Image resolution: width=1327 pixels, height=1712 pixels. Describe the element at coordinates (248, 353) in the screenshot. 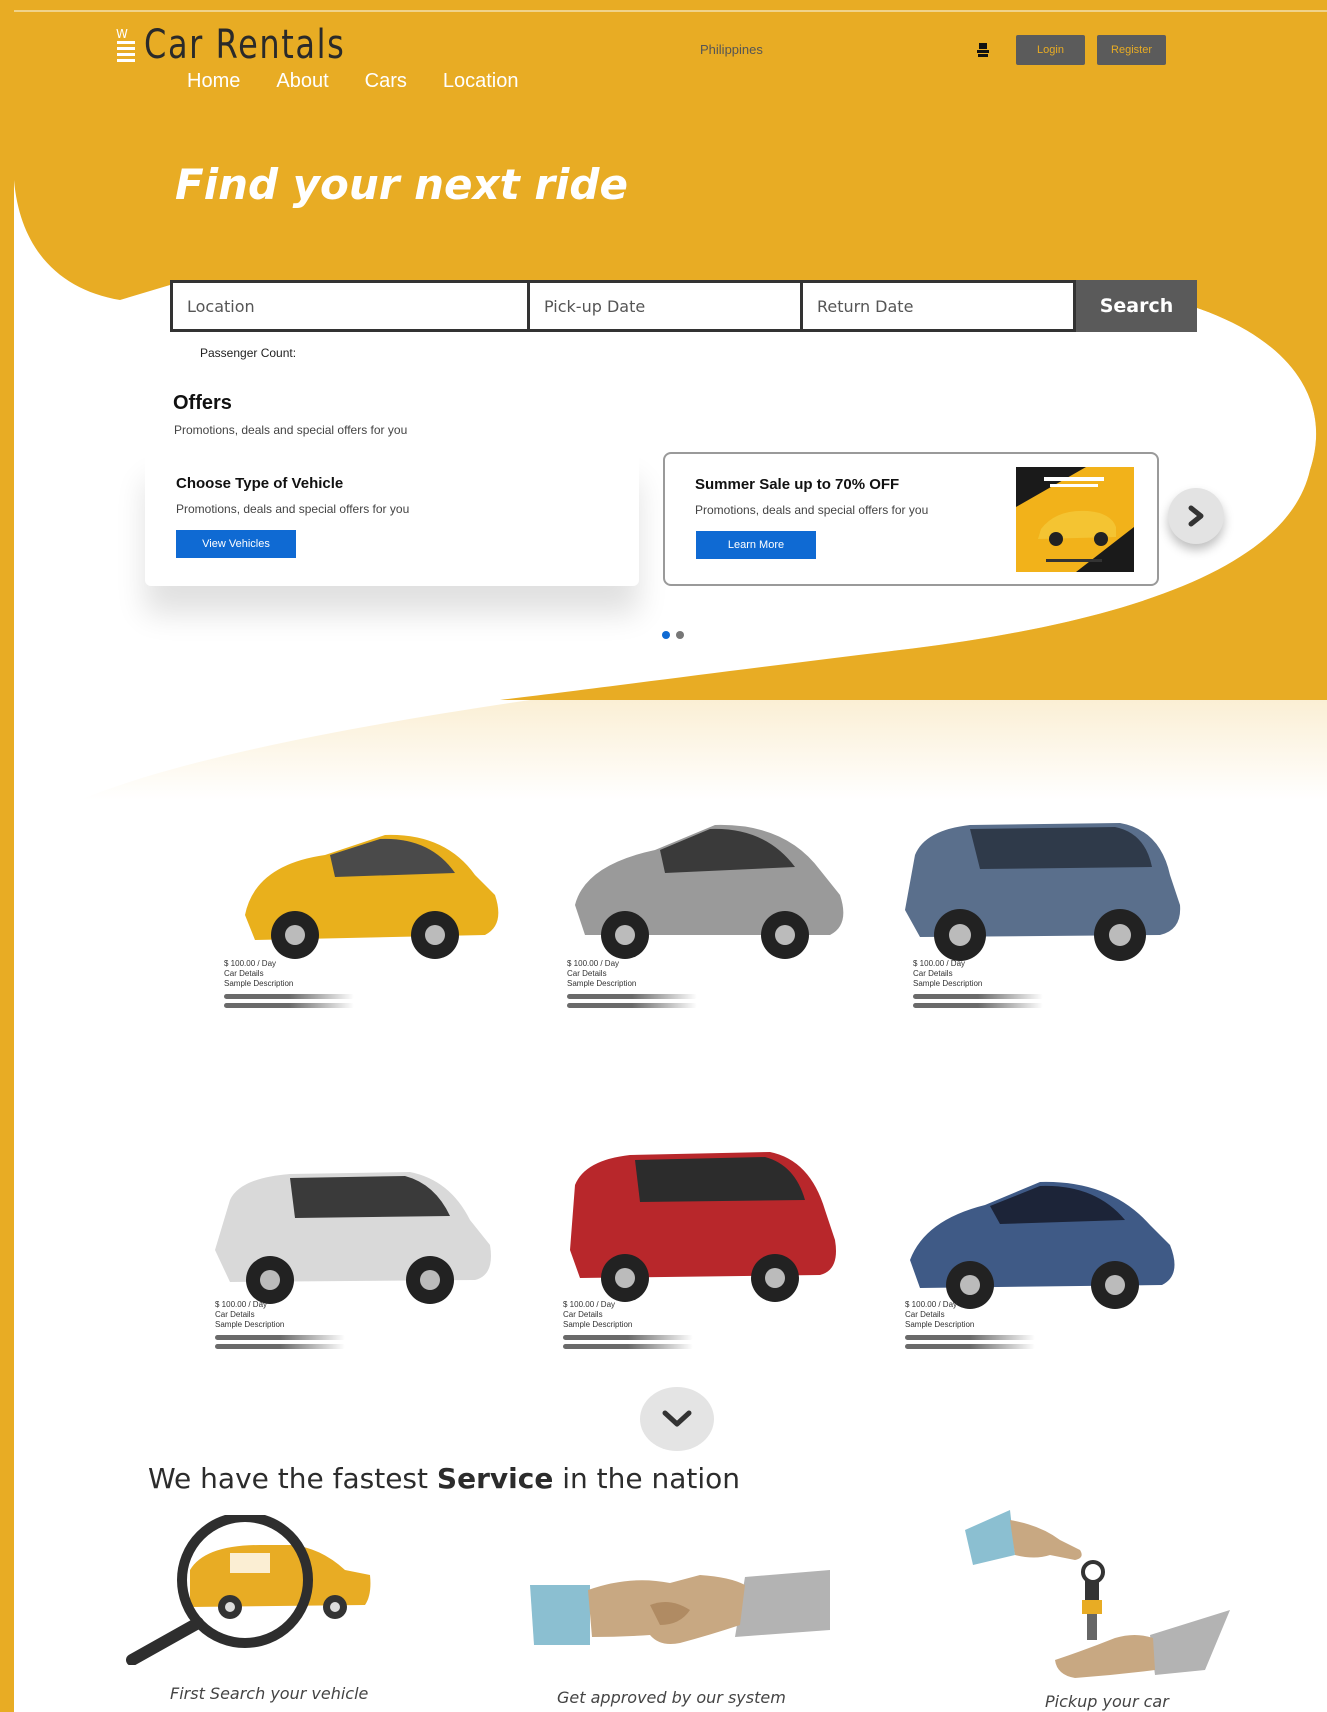

I see `passenger-count-label: Passenger Count:` at that location.